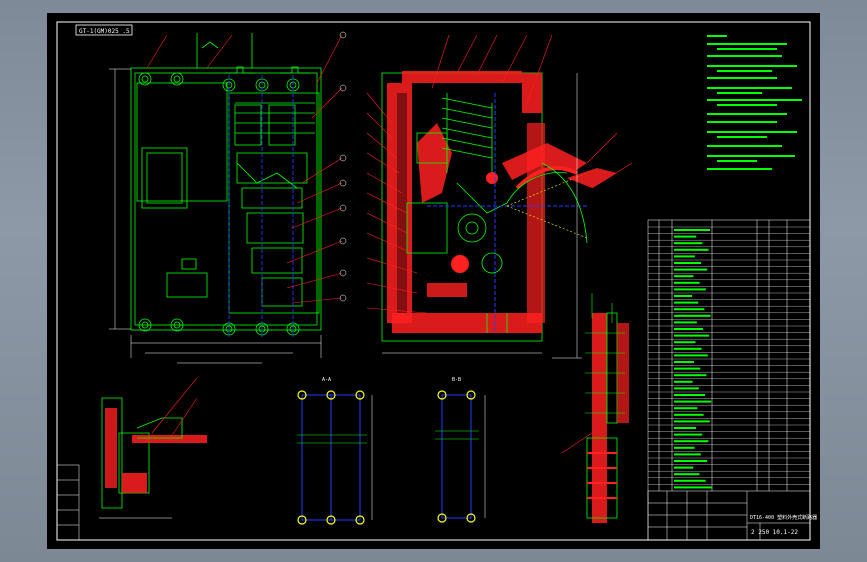 Image resolution: width=867 pixels, height=562 pixels. I want to click on parts-list-table, so click(729, 380).